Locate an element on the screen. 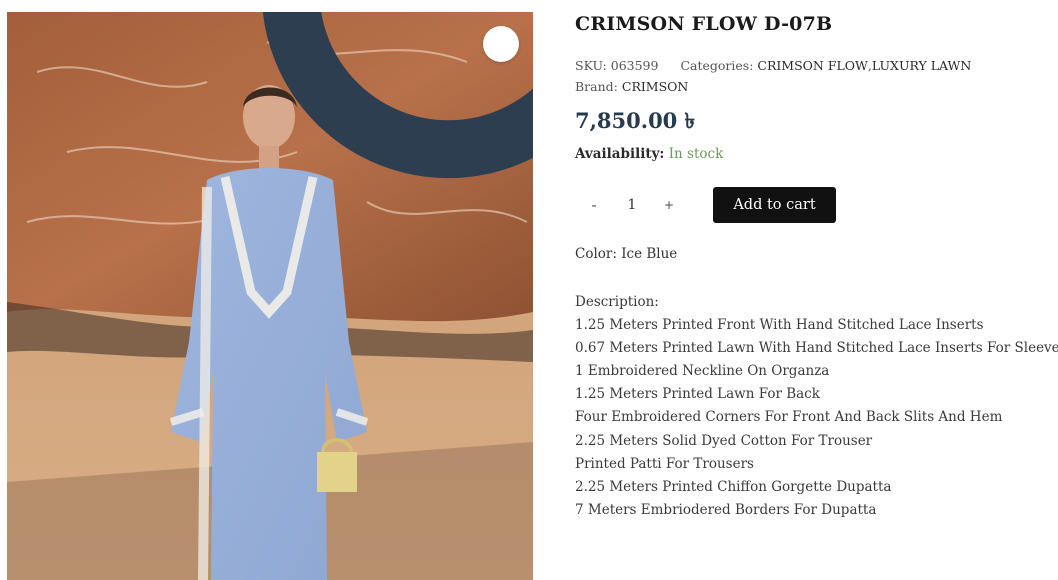 The width and height of the screenshot is (1058, 580). description-heading: Description: is located at coordinates (617, 302).